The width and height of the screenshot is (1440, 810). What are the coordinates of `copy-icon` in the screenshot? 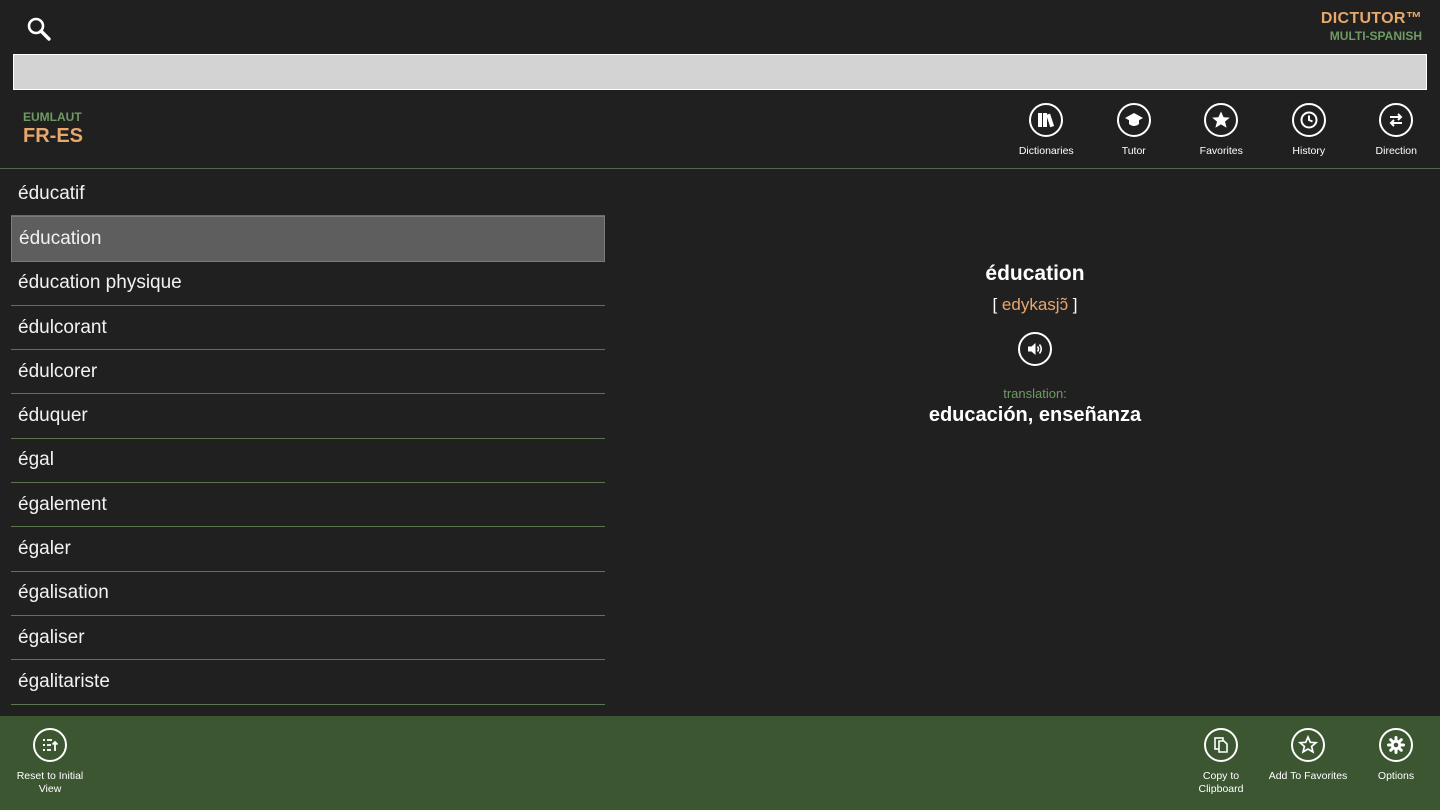 It's located at (1221, 745).